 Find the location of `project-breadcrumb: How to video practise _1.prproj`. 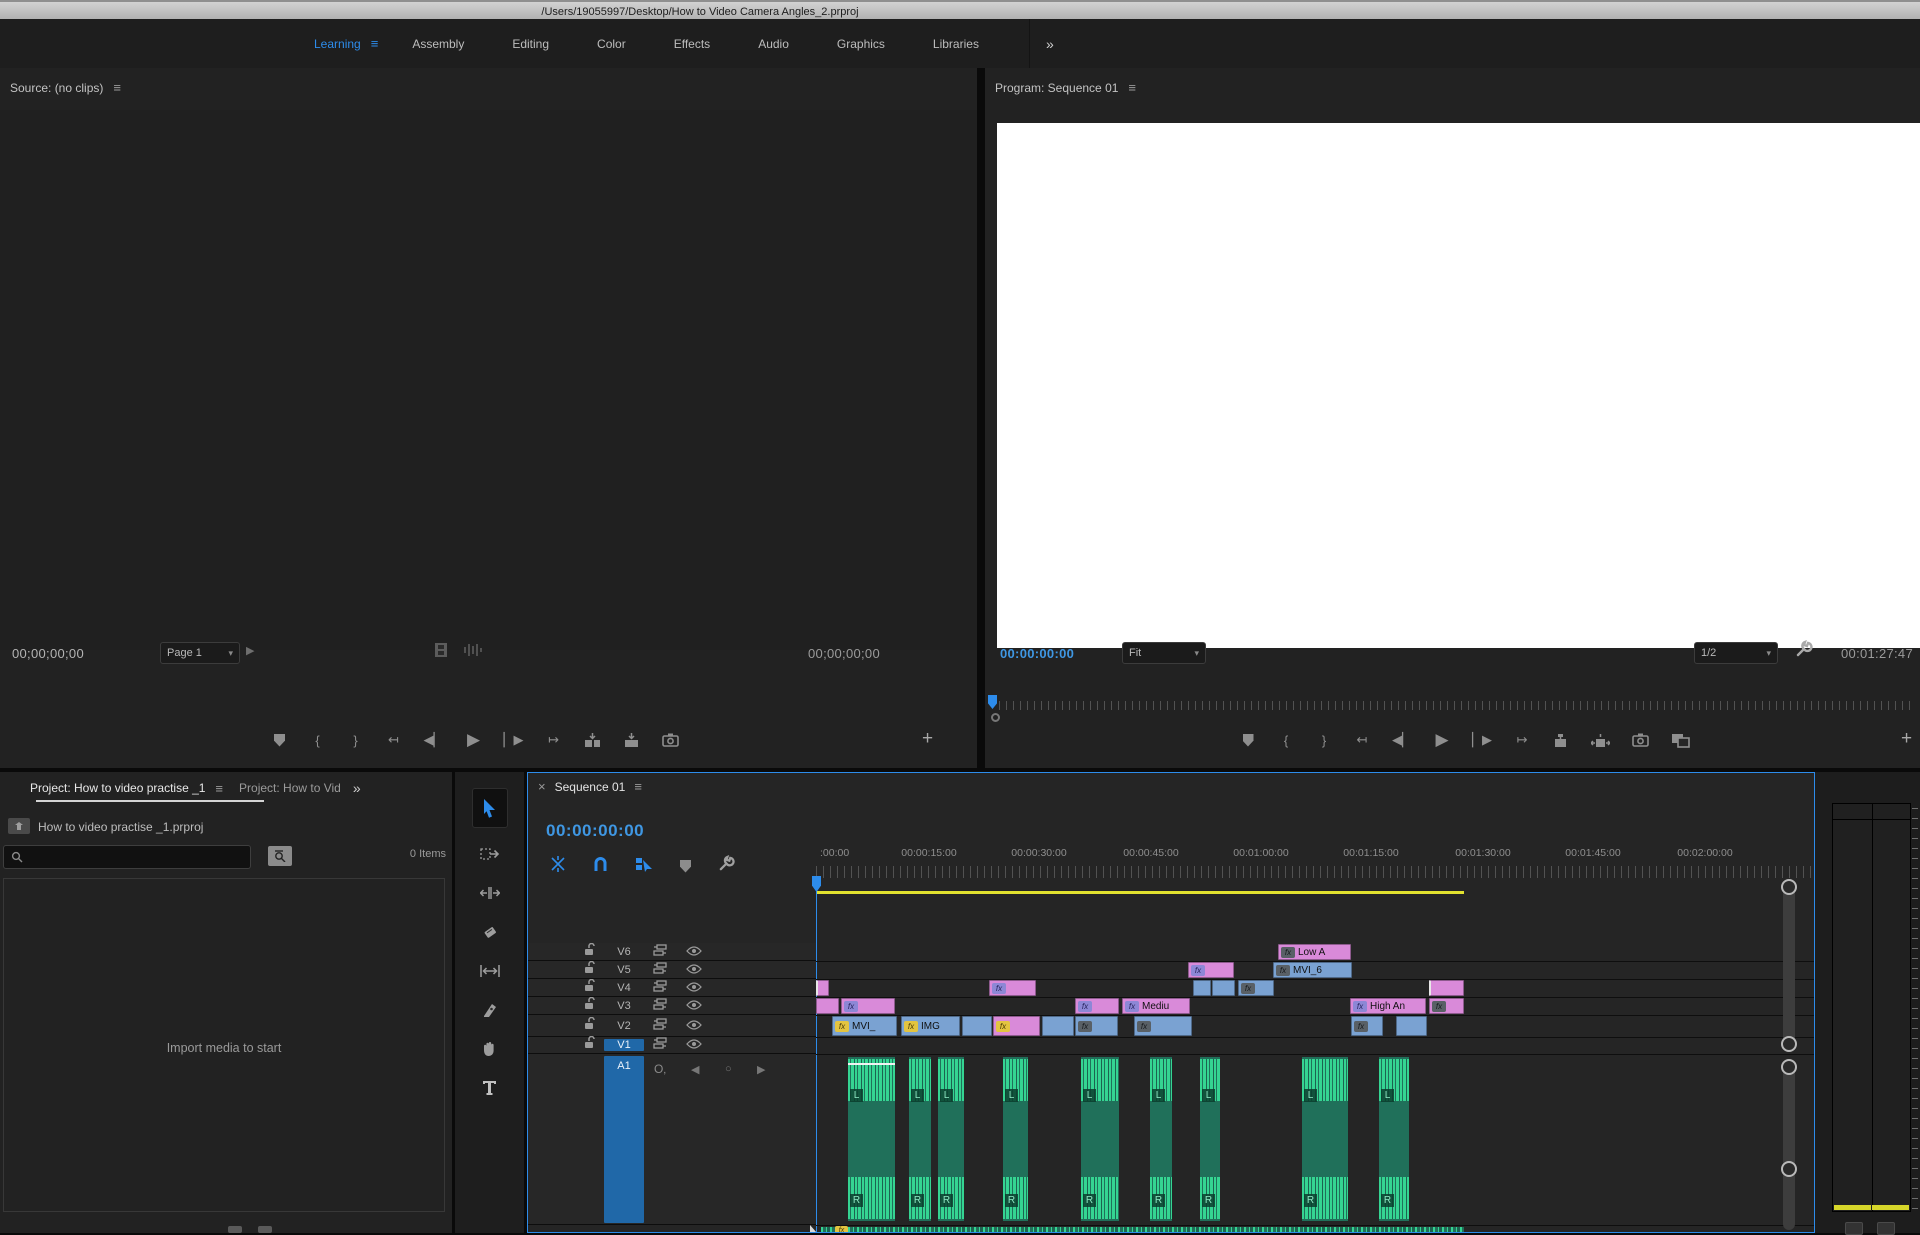

project-breadcrumb: How to video practise _1.prproj is located at coordinates (120, 827).